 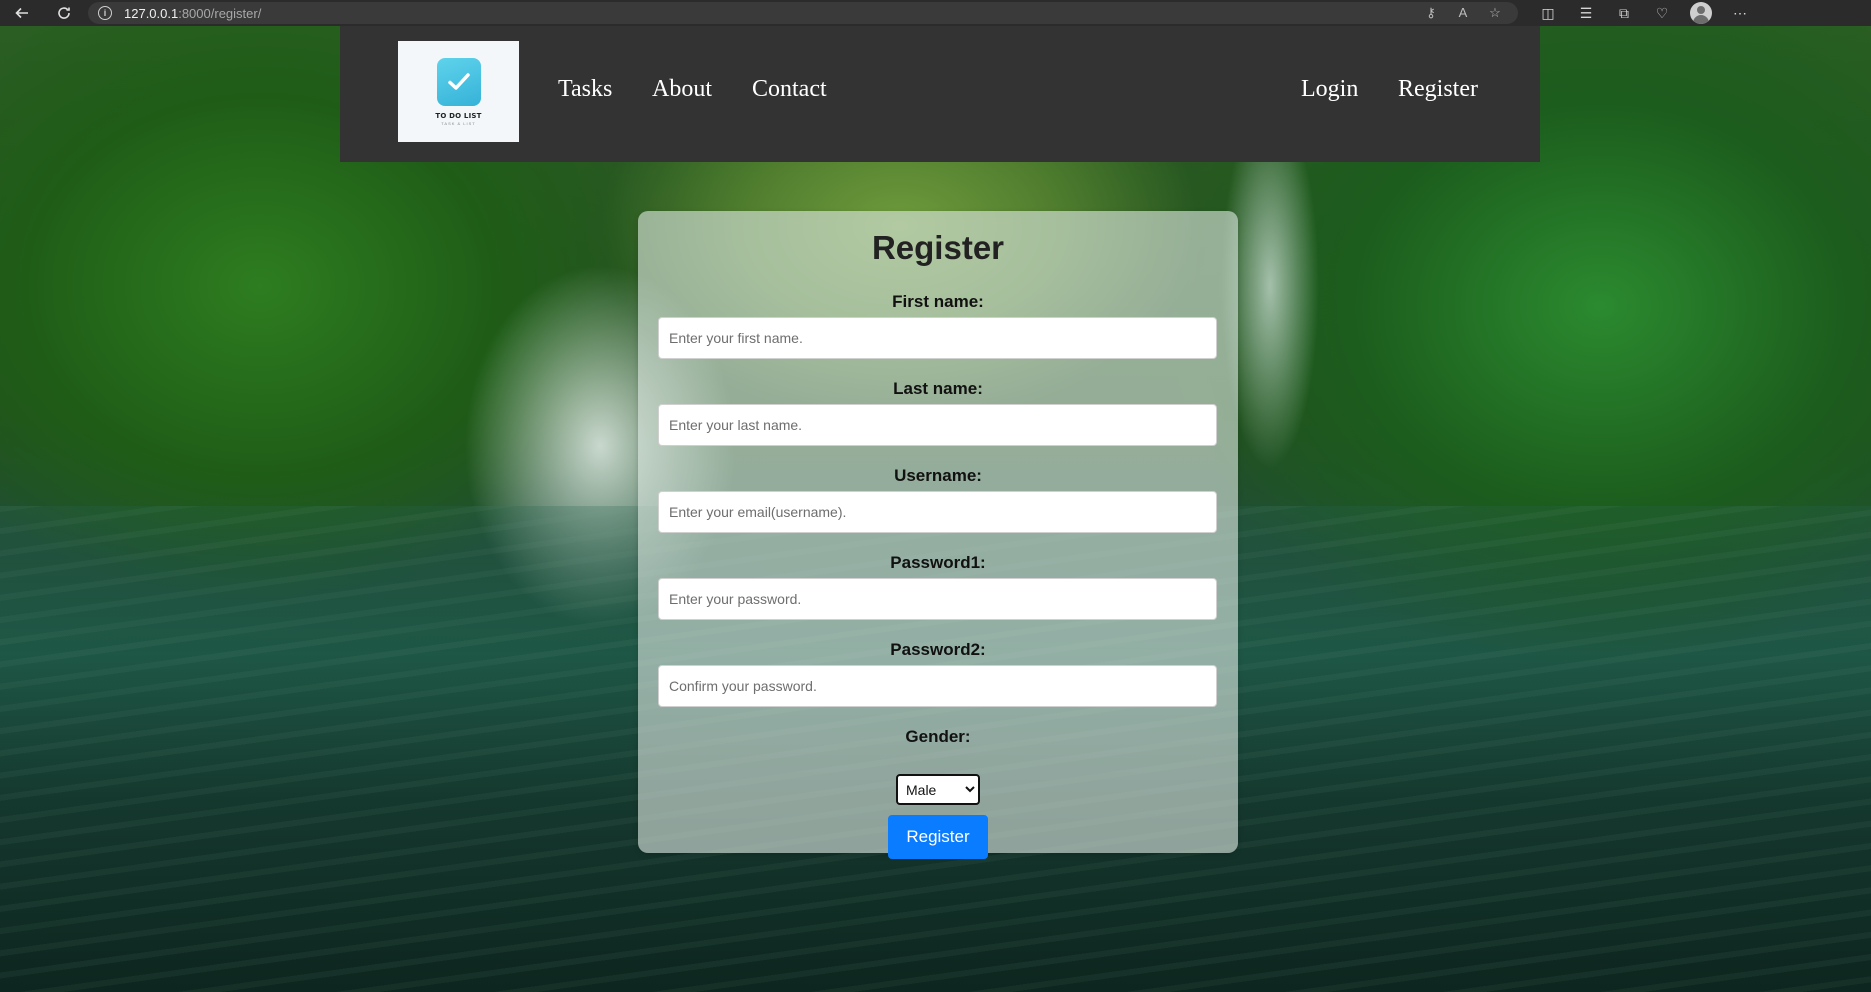 What do you see at coordinates (938, 247) in the screenshot?
I see `form-title: Register` at bounding box center [938, 247].